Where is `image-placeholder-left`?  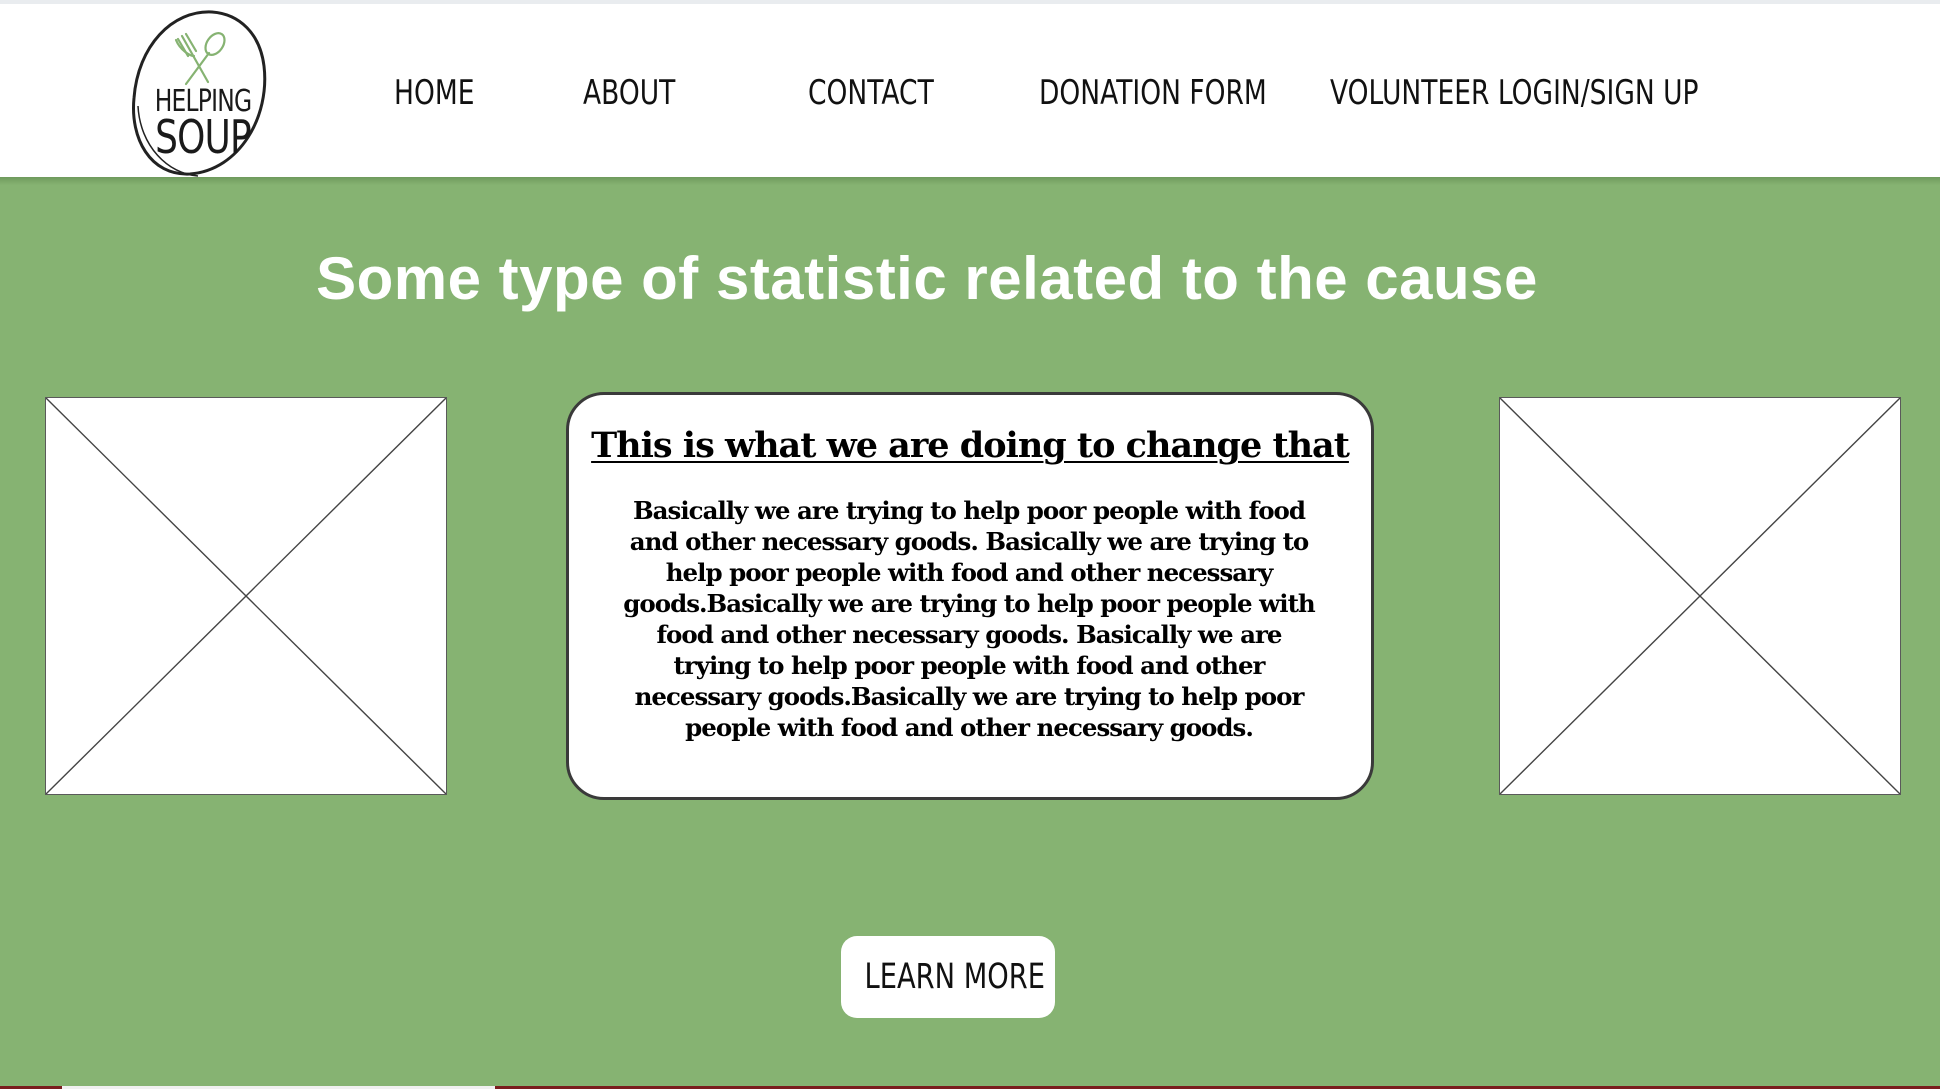
image-placeholder-left is located at coordinates (246, 596).